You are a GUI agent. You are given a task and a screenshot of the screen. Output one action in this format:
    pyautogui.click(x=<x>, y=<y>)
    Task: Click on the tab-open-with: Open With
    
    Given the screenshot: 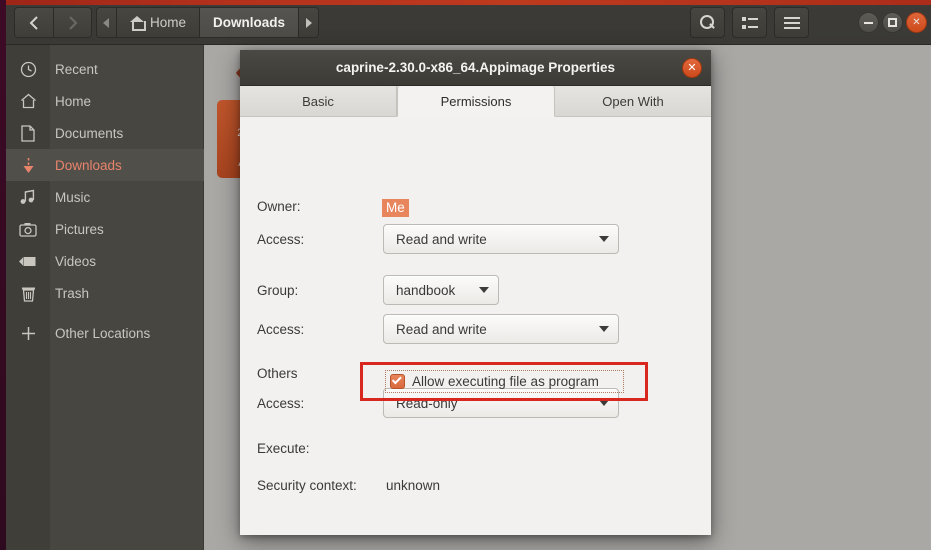 What is the action you would take?
    pyautogui.click(x=633, y=101)
    